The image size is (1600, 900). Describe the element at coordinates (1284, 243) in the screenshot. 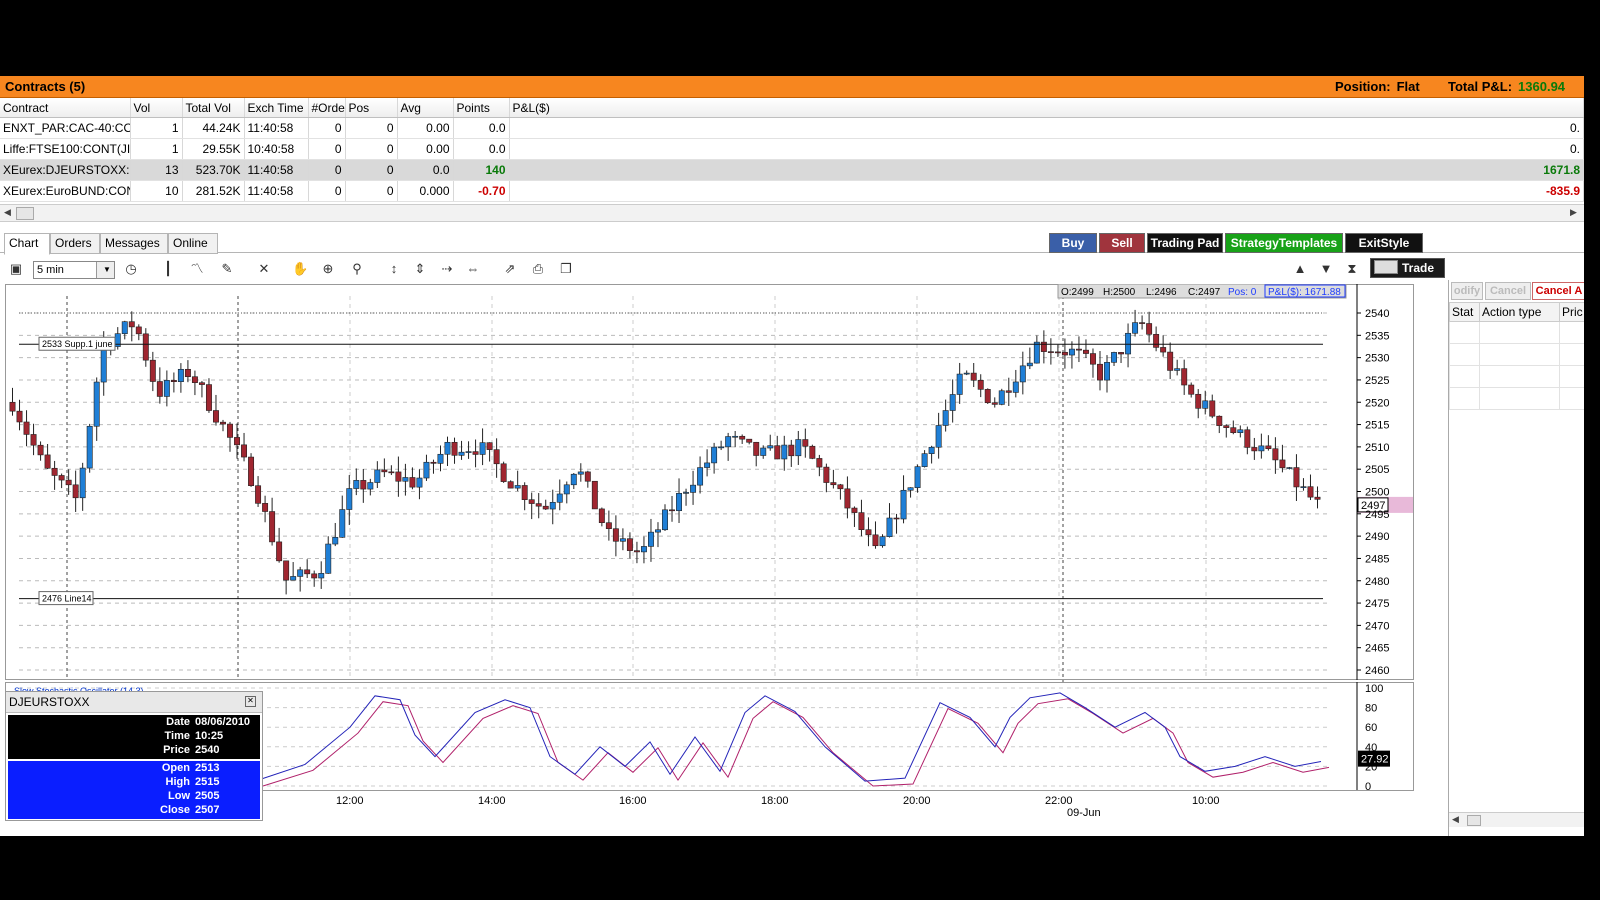

I see `strategy-templates-button: StrategyTemplates` at that location.